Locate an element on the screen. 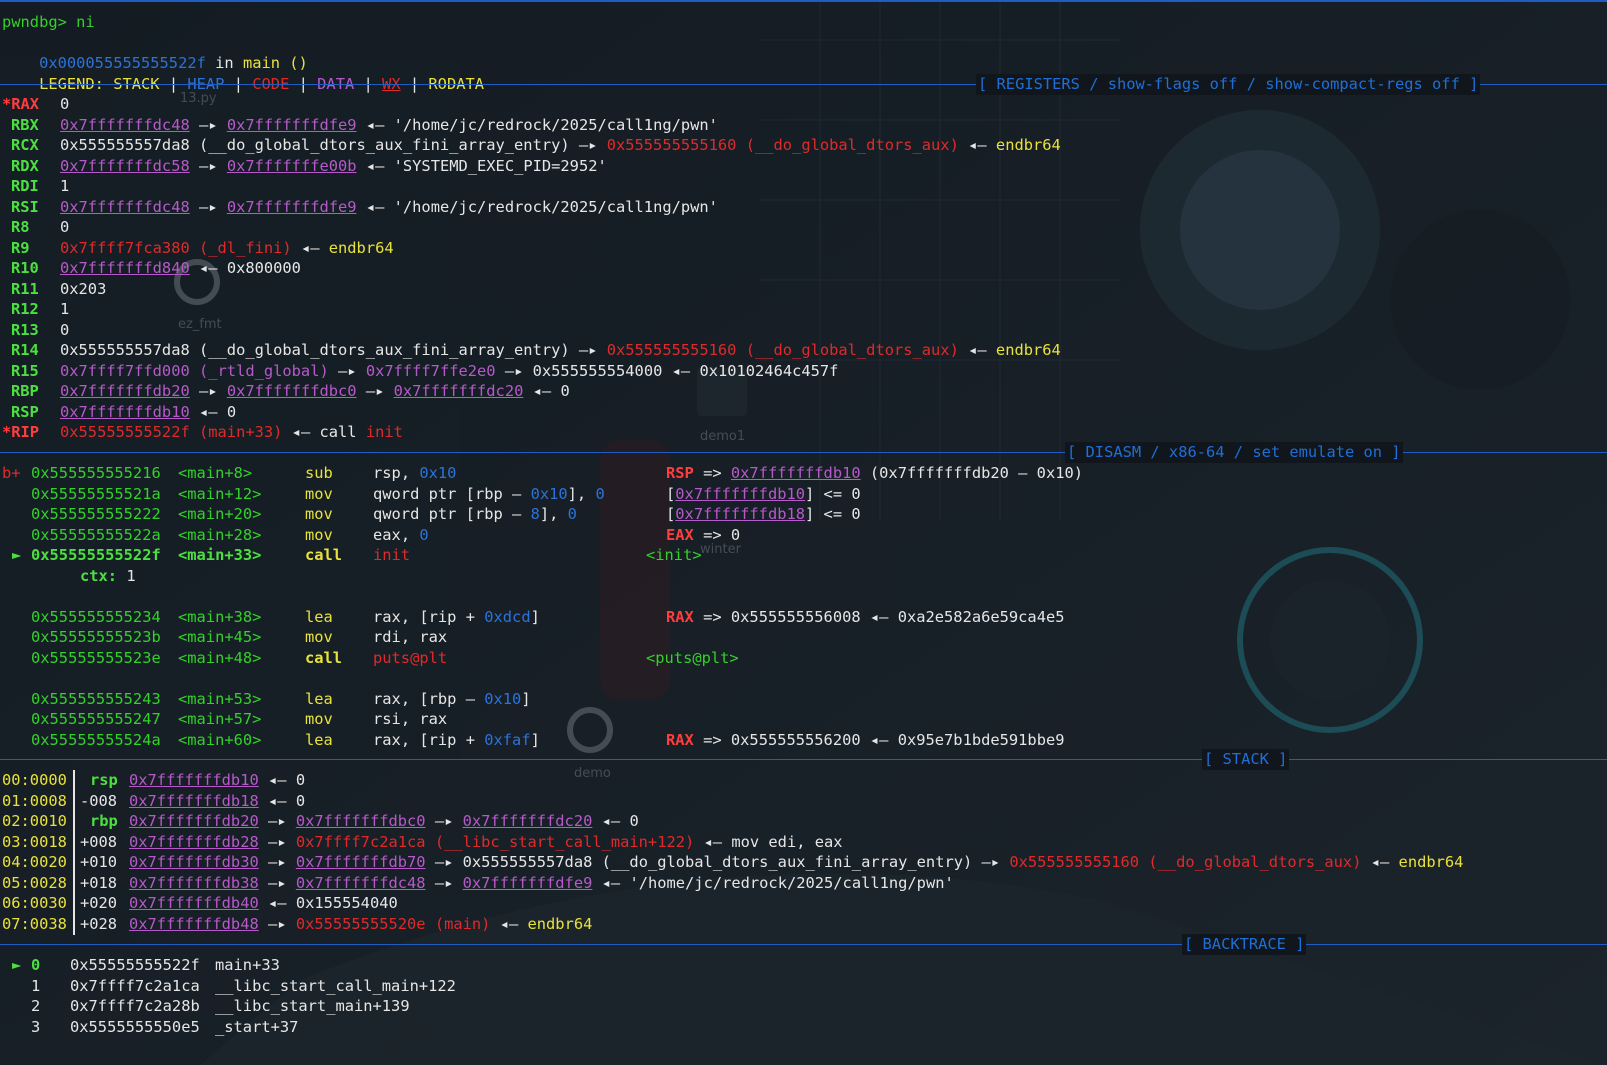 This screenshot has height=1065, width=1607. frame-address: 0x7ffff7c2a1ca is located at coordinates (135, 985).